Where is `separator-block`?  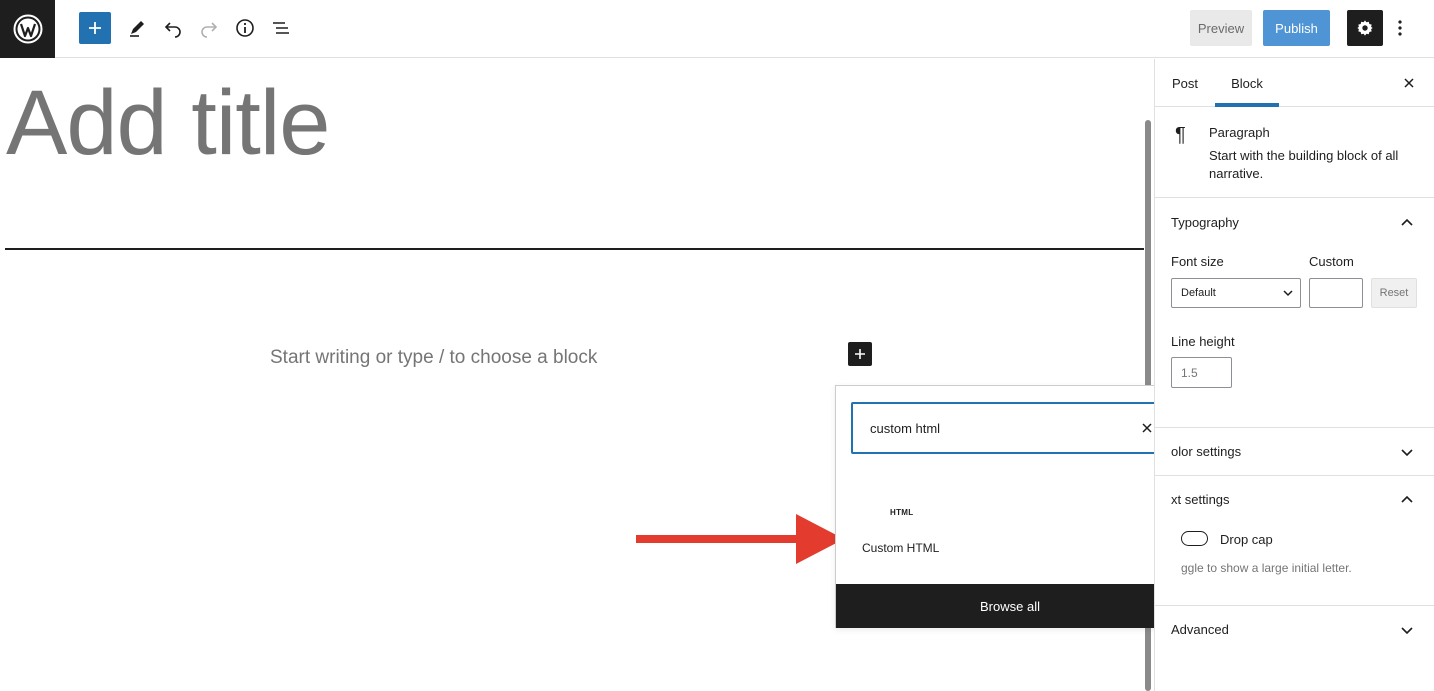
separator-block is located at coordinates (574, 249).